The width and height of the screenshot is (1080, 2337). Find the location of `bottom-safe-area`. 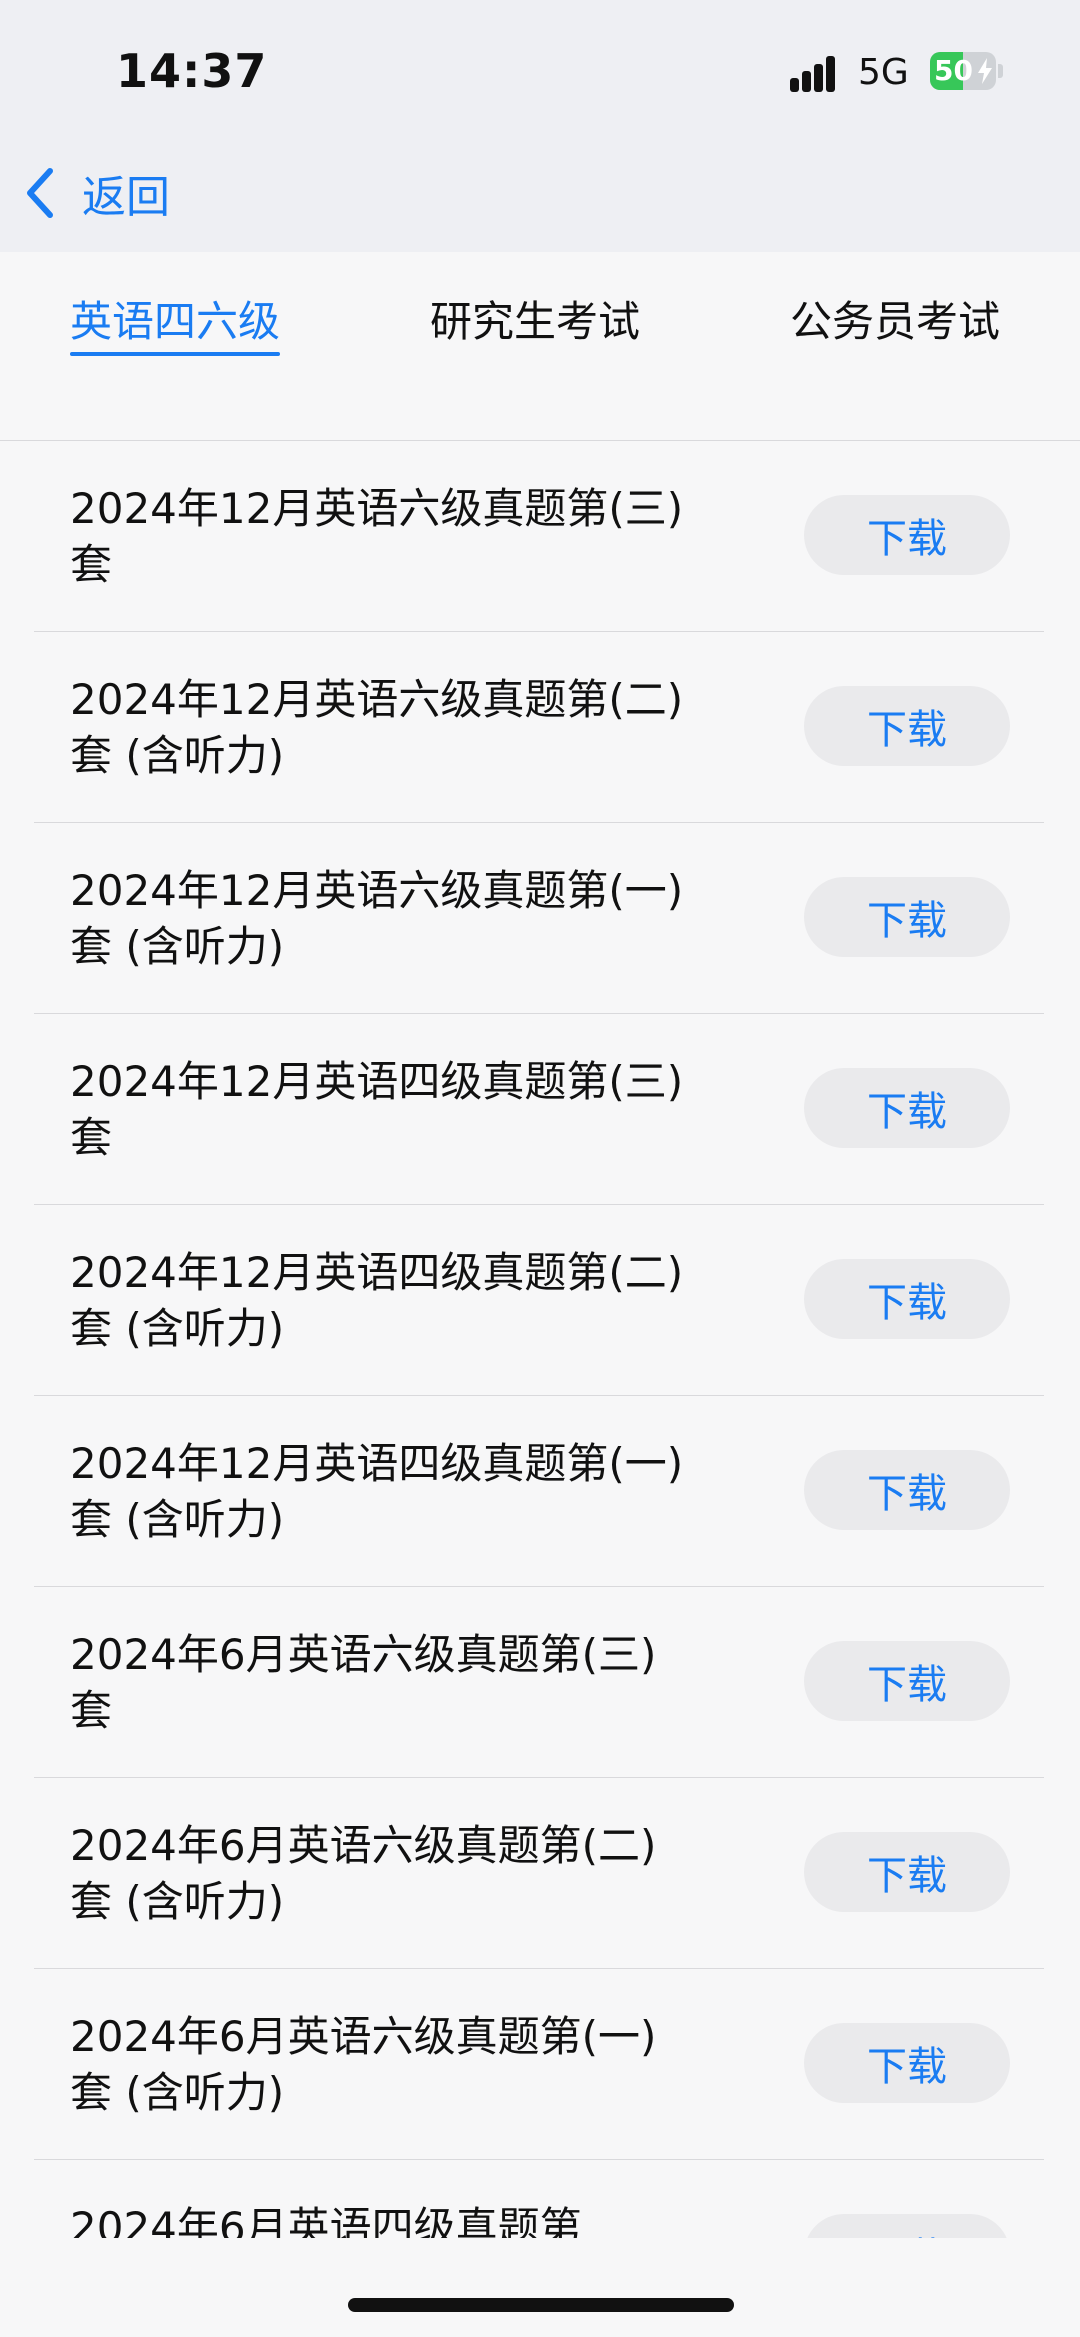

bottom-safe-area is located at coordinates (540, 2287).